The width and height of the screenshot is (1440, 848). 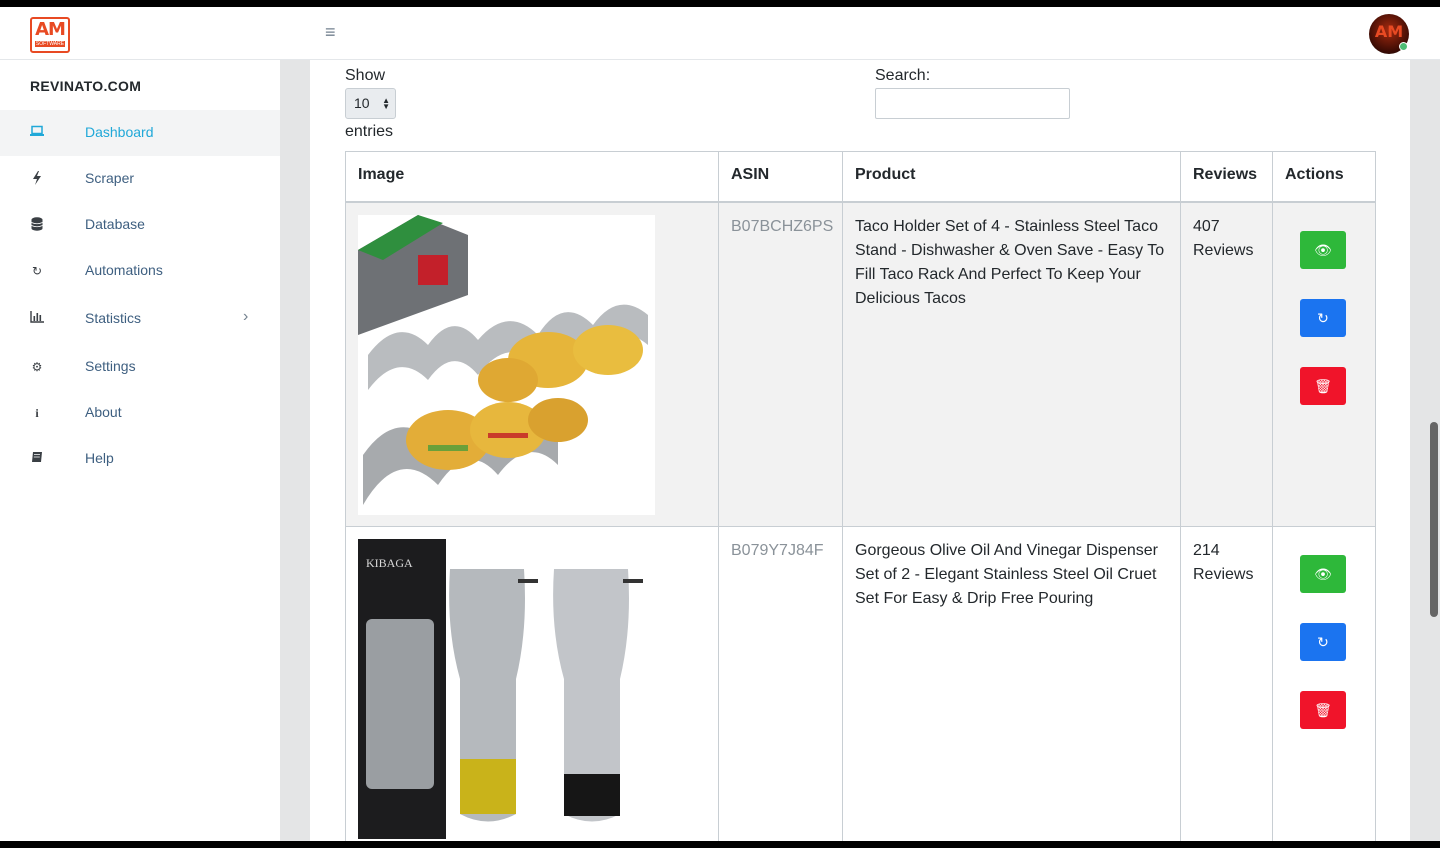 I want to click on column-header-product: Product, so click(x=1011, y=177).